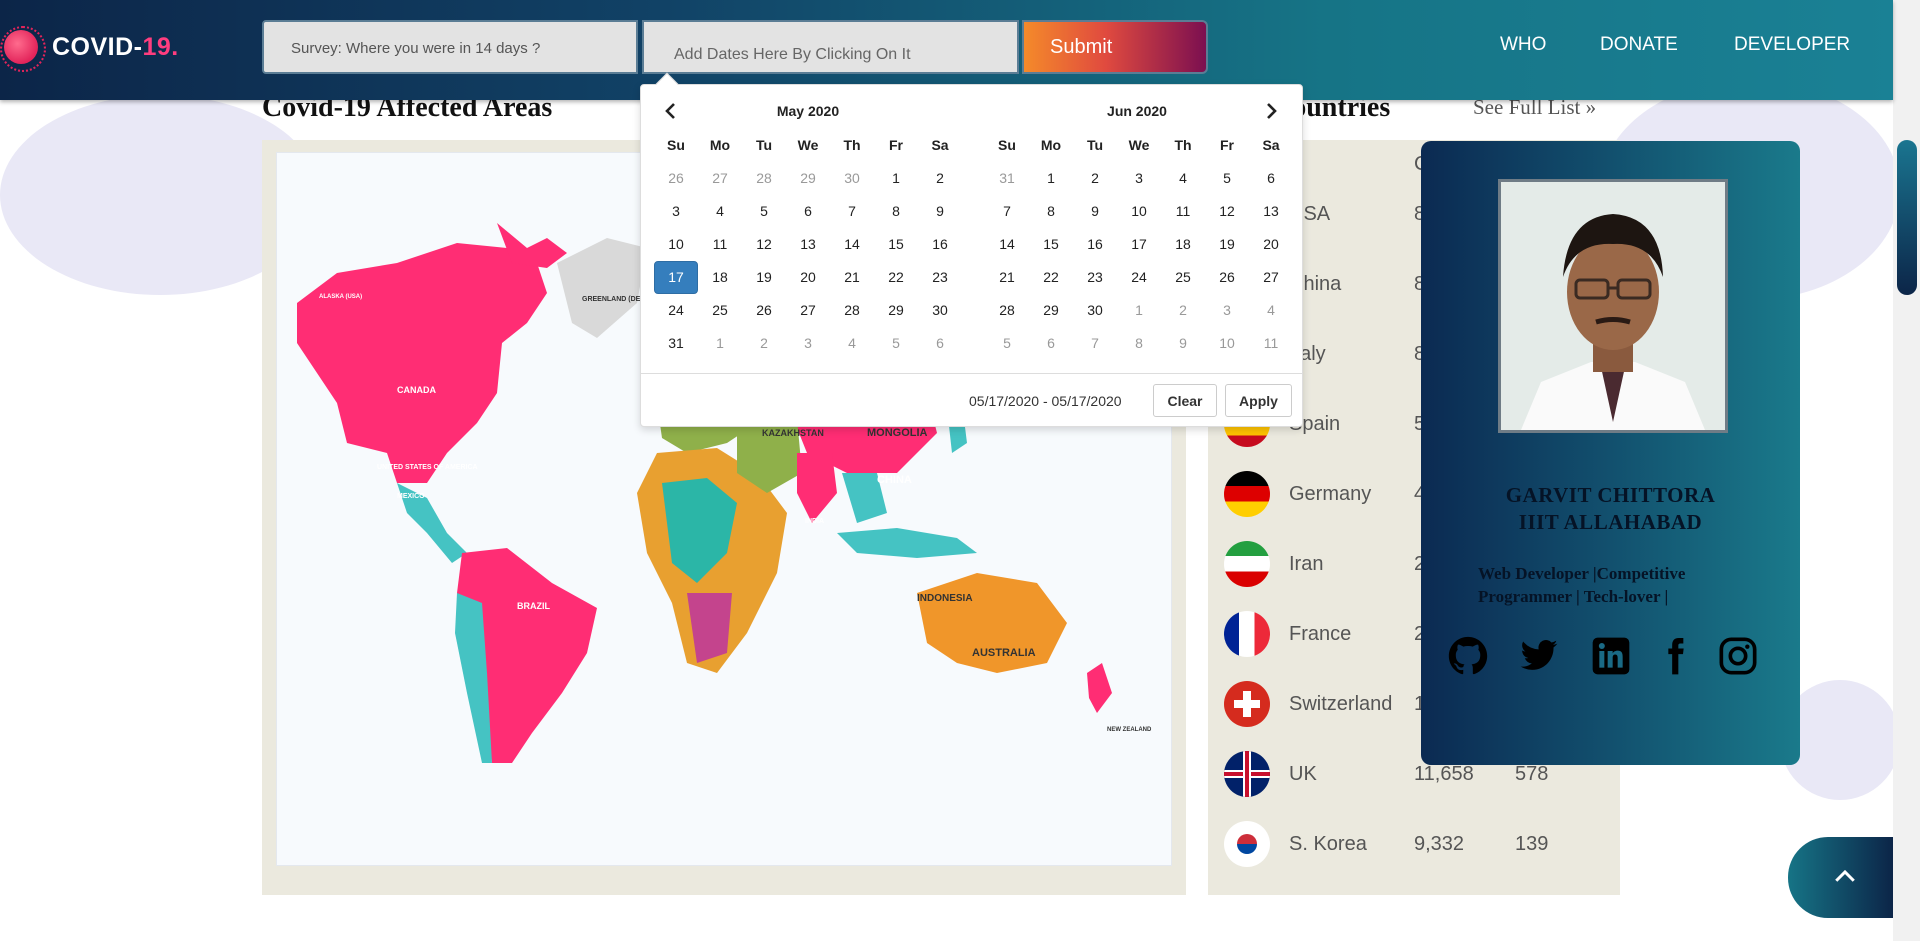 The image size is (1920, 941). What do you see at coordinates (89, 49) in the screenshot?
I see `site-logo: COVID-19.` at bounding box center [89, 49].